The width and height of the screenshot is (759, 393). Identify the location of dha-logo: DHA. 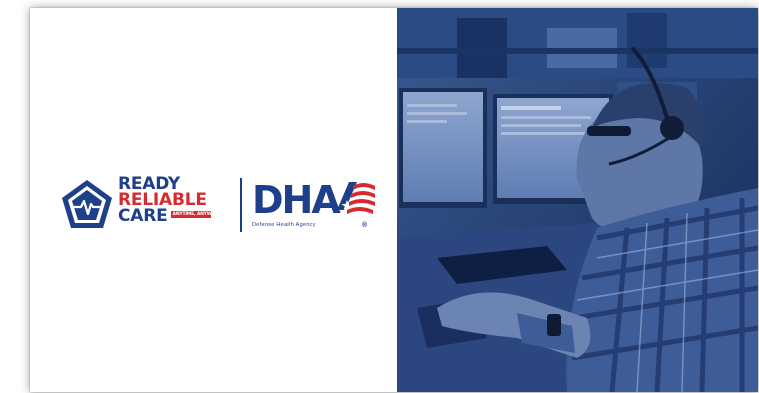
(313, 200).